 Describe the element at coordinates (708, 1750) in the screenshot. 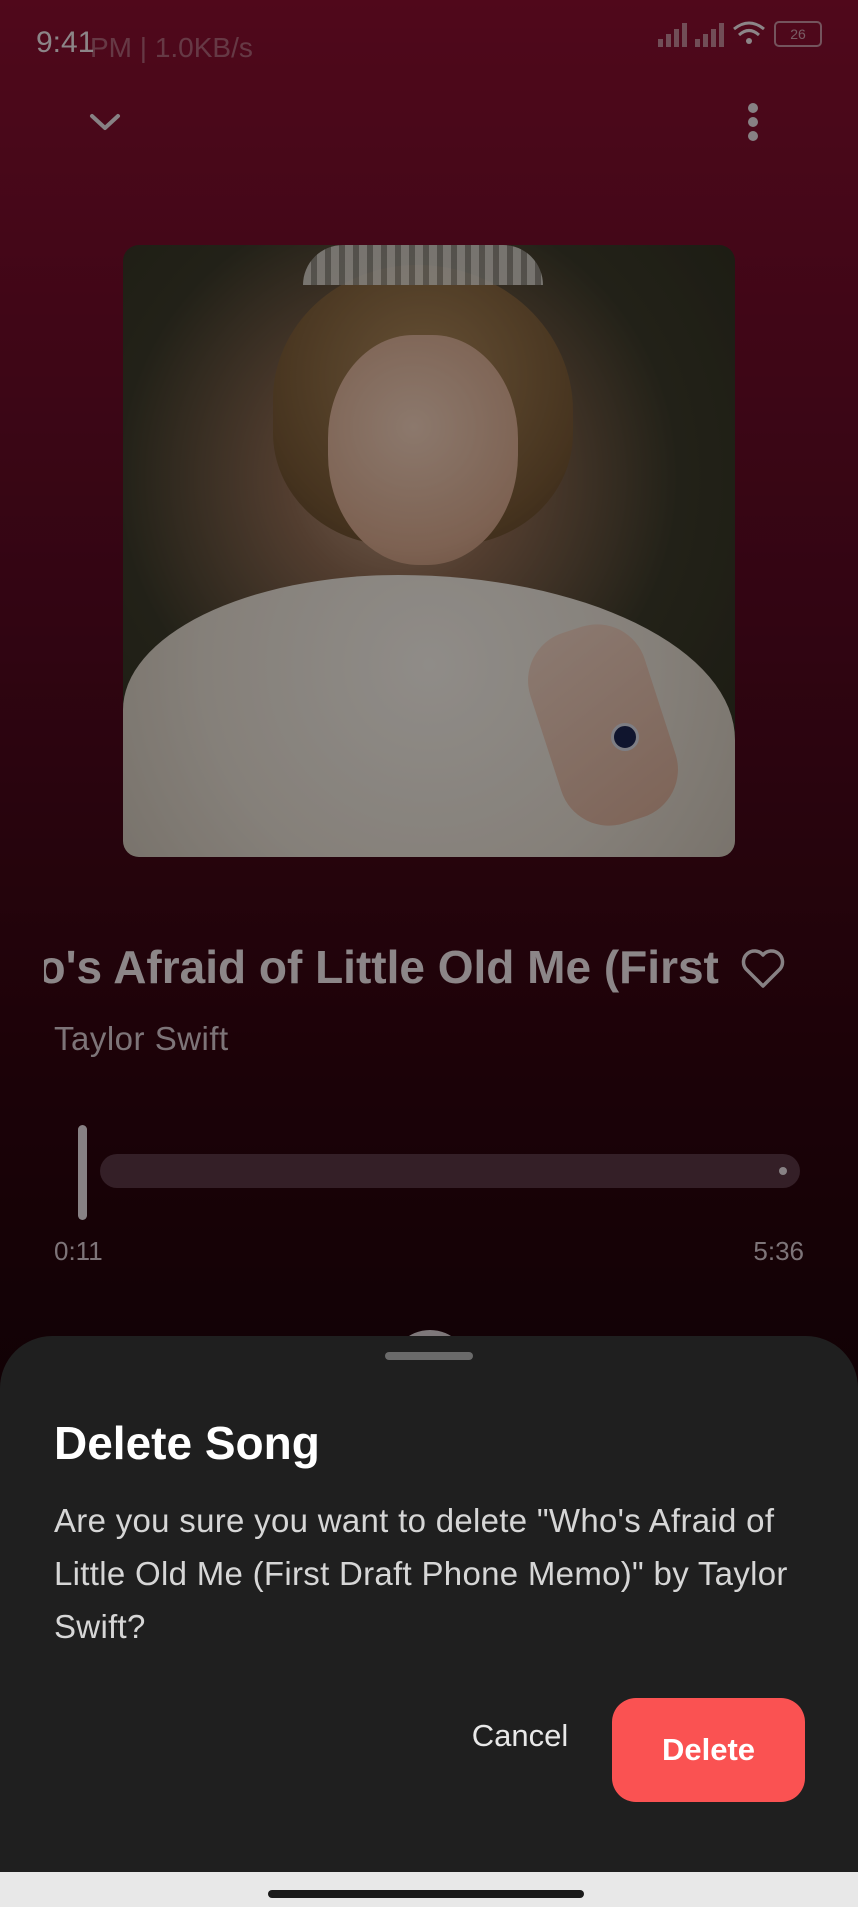

I see `delete-button: Delete` at that location.